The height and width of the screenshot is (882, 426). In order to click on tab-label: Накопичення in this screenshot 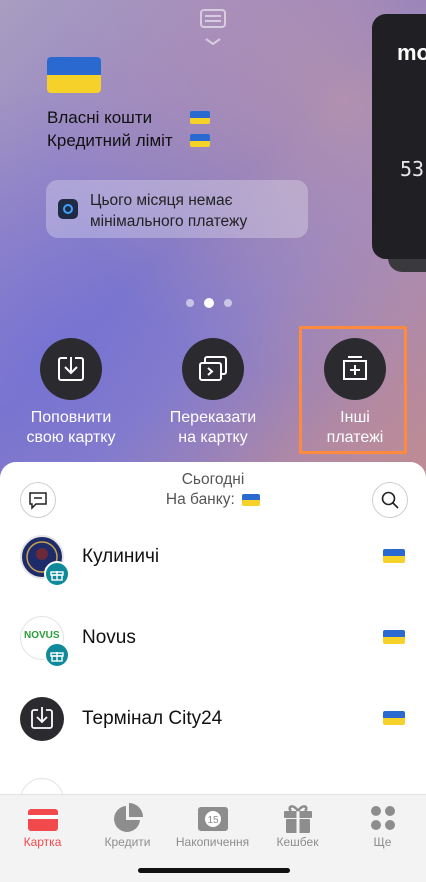, I will do `click(212, 842)`.